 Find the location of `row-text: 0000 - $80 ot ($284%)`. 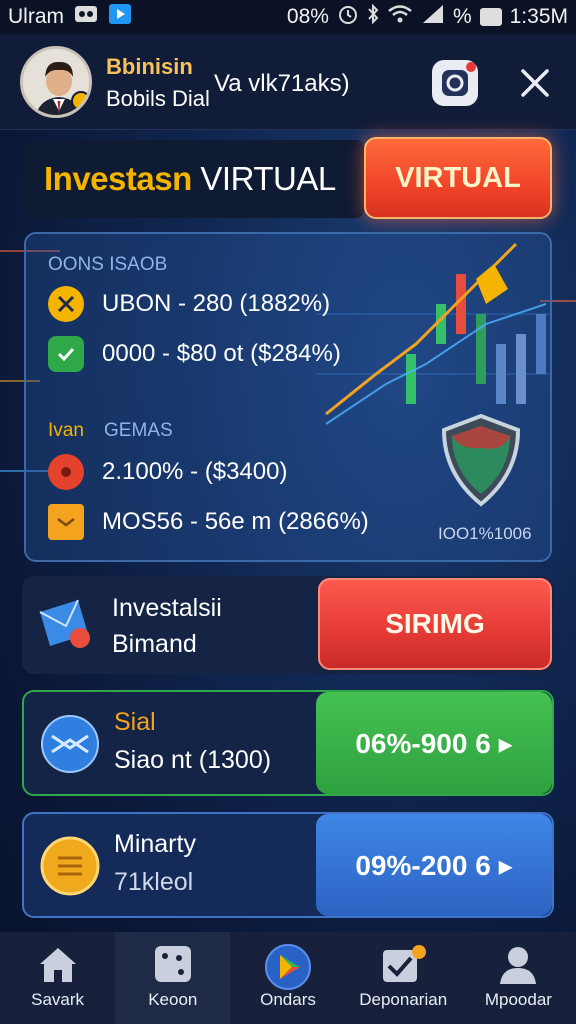

row-text: 0000 - $80 ot ($284%) is located at coordinates (221, 353).